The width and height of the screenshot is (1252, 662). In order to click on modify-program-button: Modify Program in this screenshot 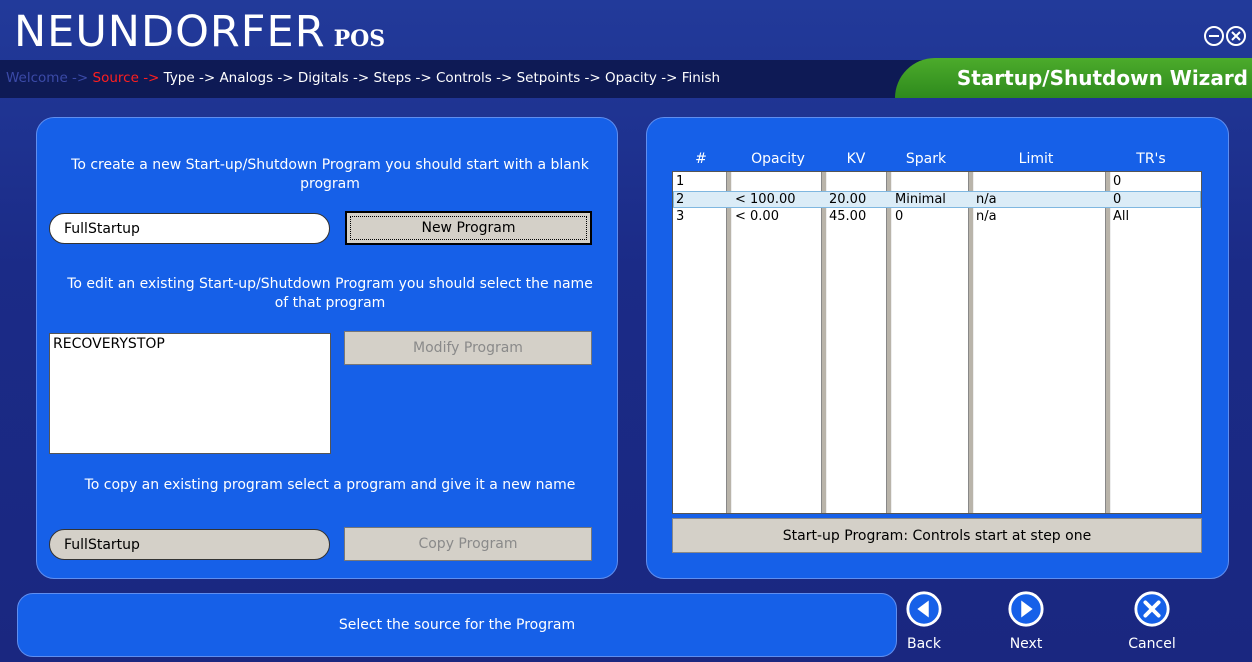, I will do `click(468, 348)`.